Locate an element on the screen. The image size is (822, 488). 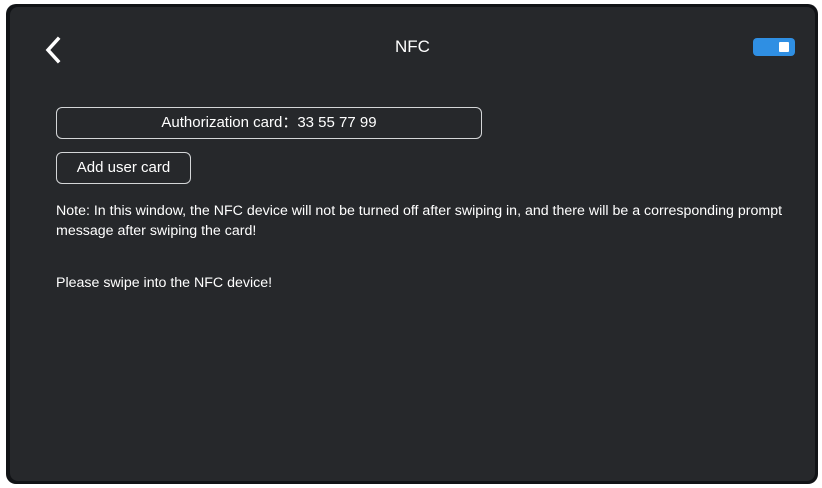
swipe-prompt-text: Please swipe into the NFC device! is located at coordinates (164, 283).